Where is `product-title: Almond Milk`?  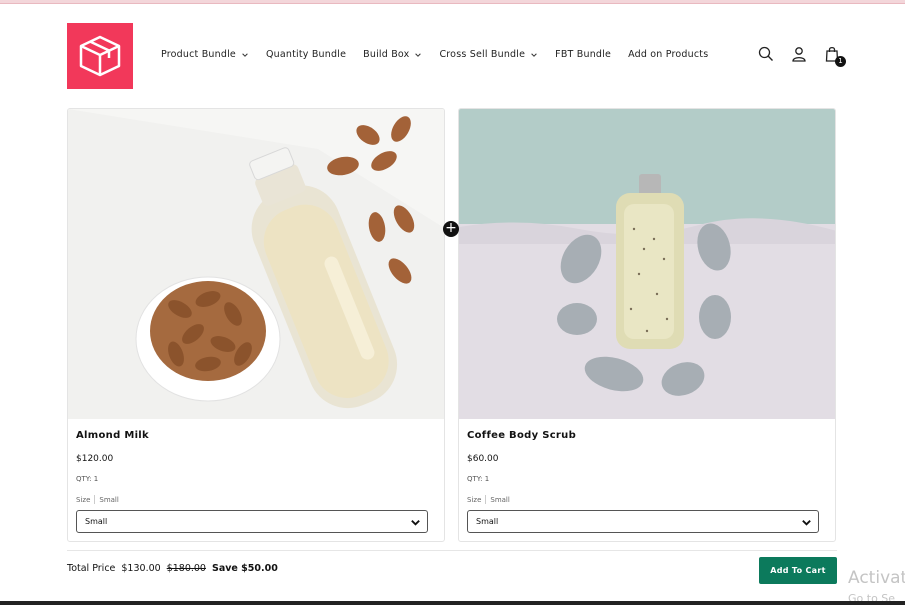
product-title: Almond Milk is located at coordinates (112, 435).